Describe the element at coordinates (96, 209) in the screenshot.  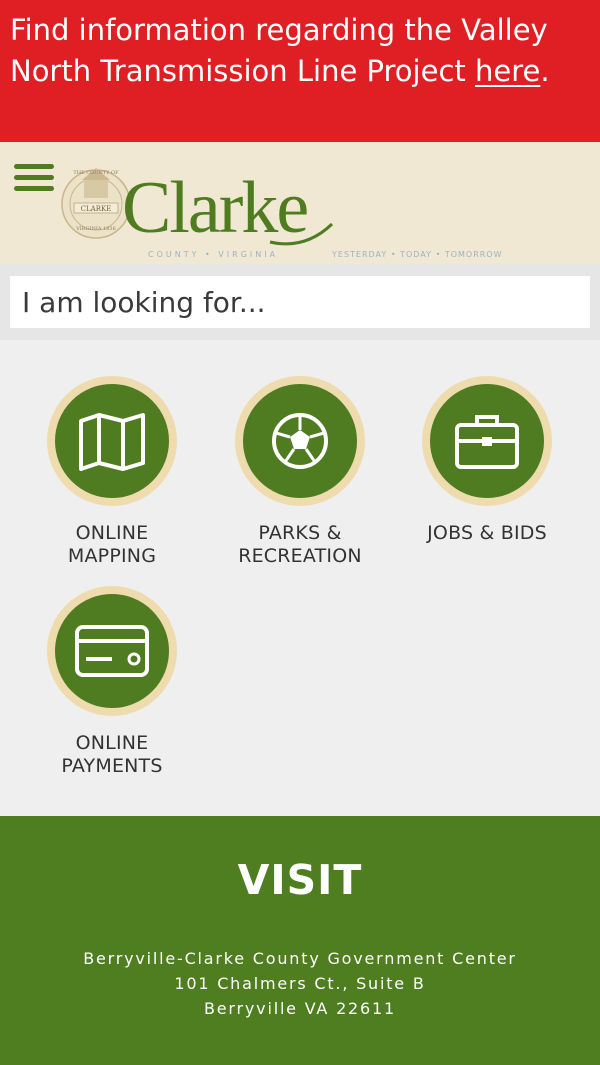
I see `seal-name: CLARKE` at that location.